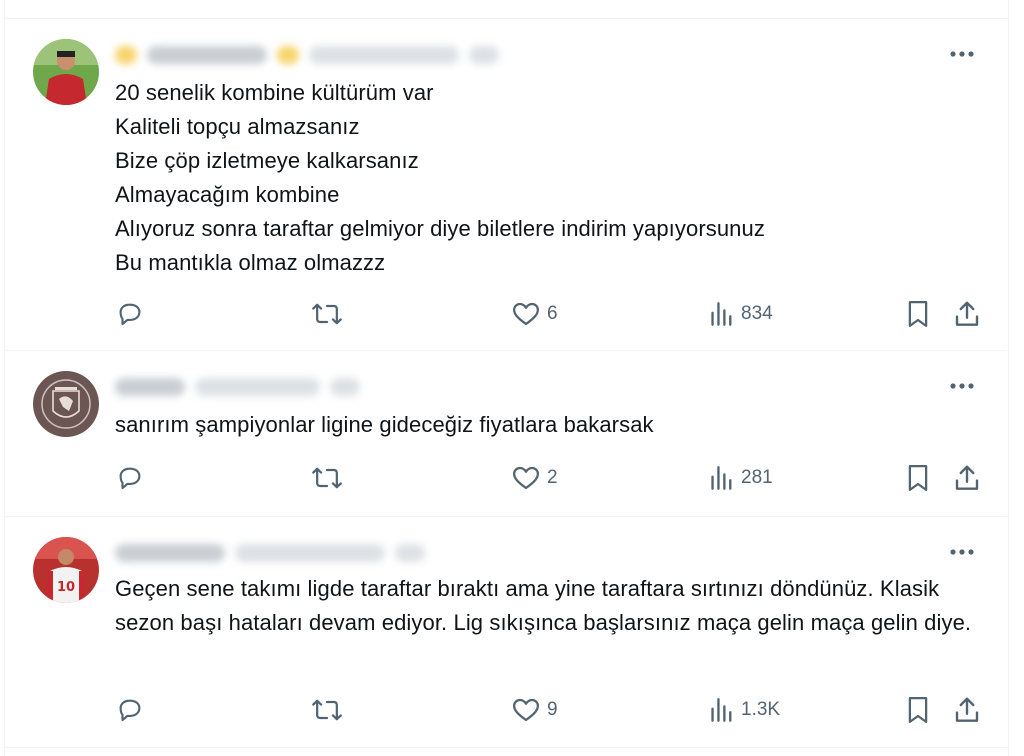 The width and height of the screenshot is (1024, 756). I want to click on avatar: 10, so click(66, 570).